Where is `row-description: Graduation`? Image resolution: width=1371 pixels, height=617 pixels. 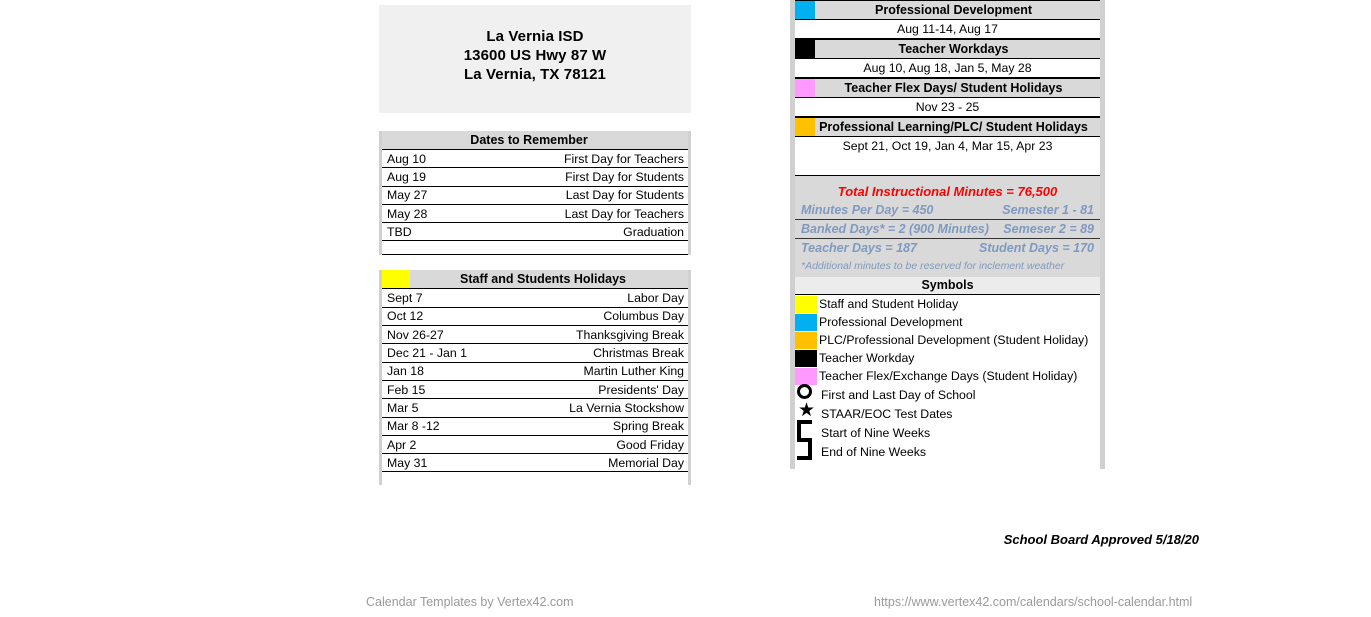 row-description: Graduation is located at coordinates (653, 231).